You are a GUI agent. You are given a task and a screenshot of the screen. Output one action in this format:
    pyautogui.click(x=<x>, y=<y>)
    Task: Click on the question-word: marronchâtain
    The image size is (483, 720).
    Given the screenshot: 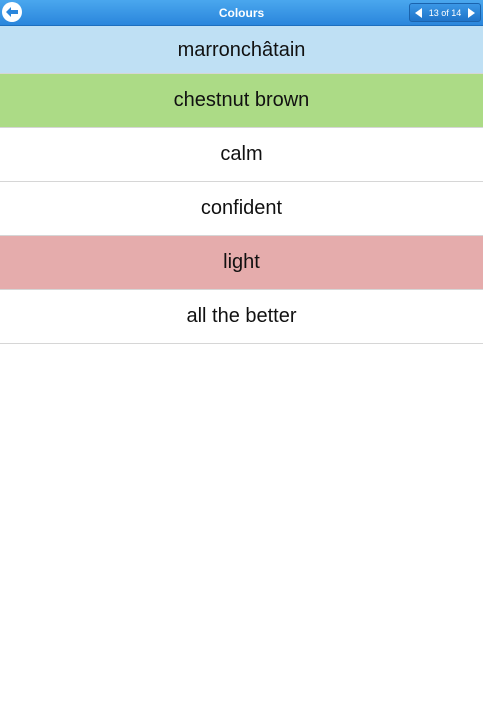 What is the action you would take?
    pyautogui.click(x=241, y=50)
    